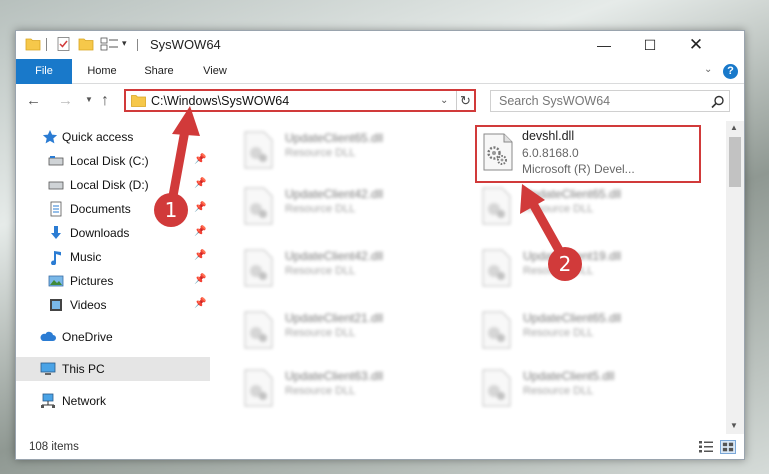  I want to click on file-item: UpdateClient21.dll Resource DLL, so click(325, 327).